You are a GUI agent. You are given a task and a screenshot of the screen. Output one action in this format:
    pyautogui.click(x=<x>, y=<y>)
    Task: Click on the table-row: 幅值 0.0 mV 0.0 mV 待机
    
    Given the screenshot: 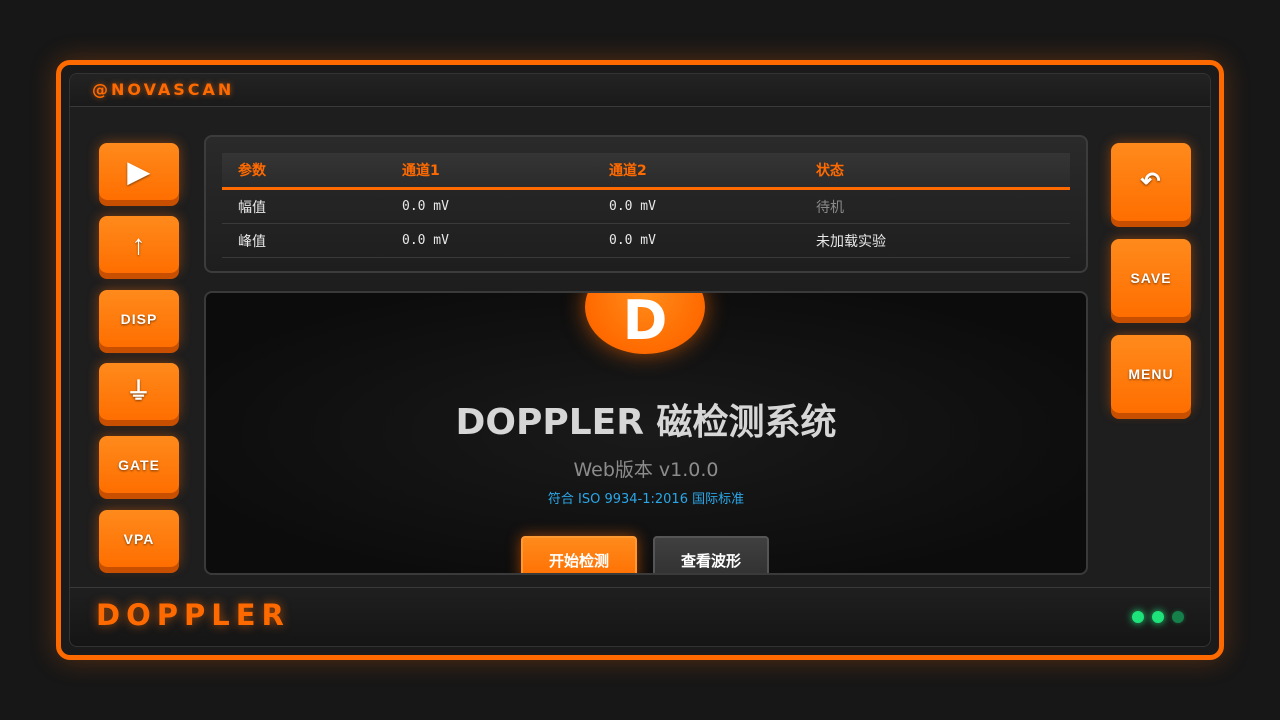 What is the action you would take?
    pyautogui.click(x=646, y=206)
    